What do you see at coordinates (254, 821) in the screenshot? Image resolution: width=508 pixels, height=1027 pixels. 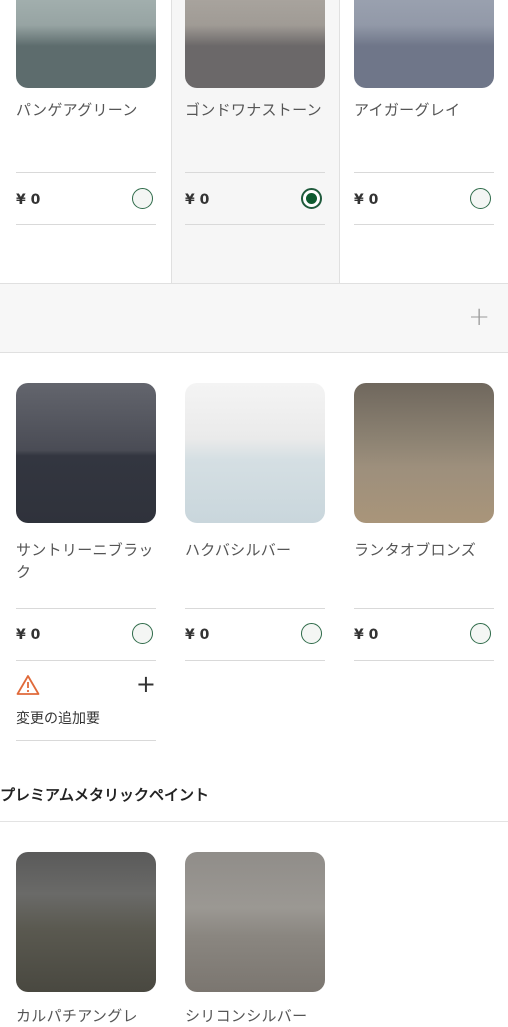 I see `section-divider` at bounding box center [254, 821].